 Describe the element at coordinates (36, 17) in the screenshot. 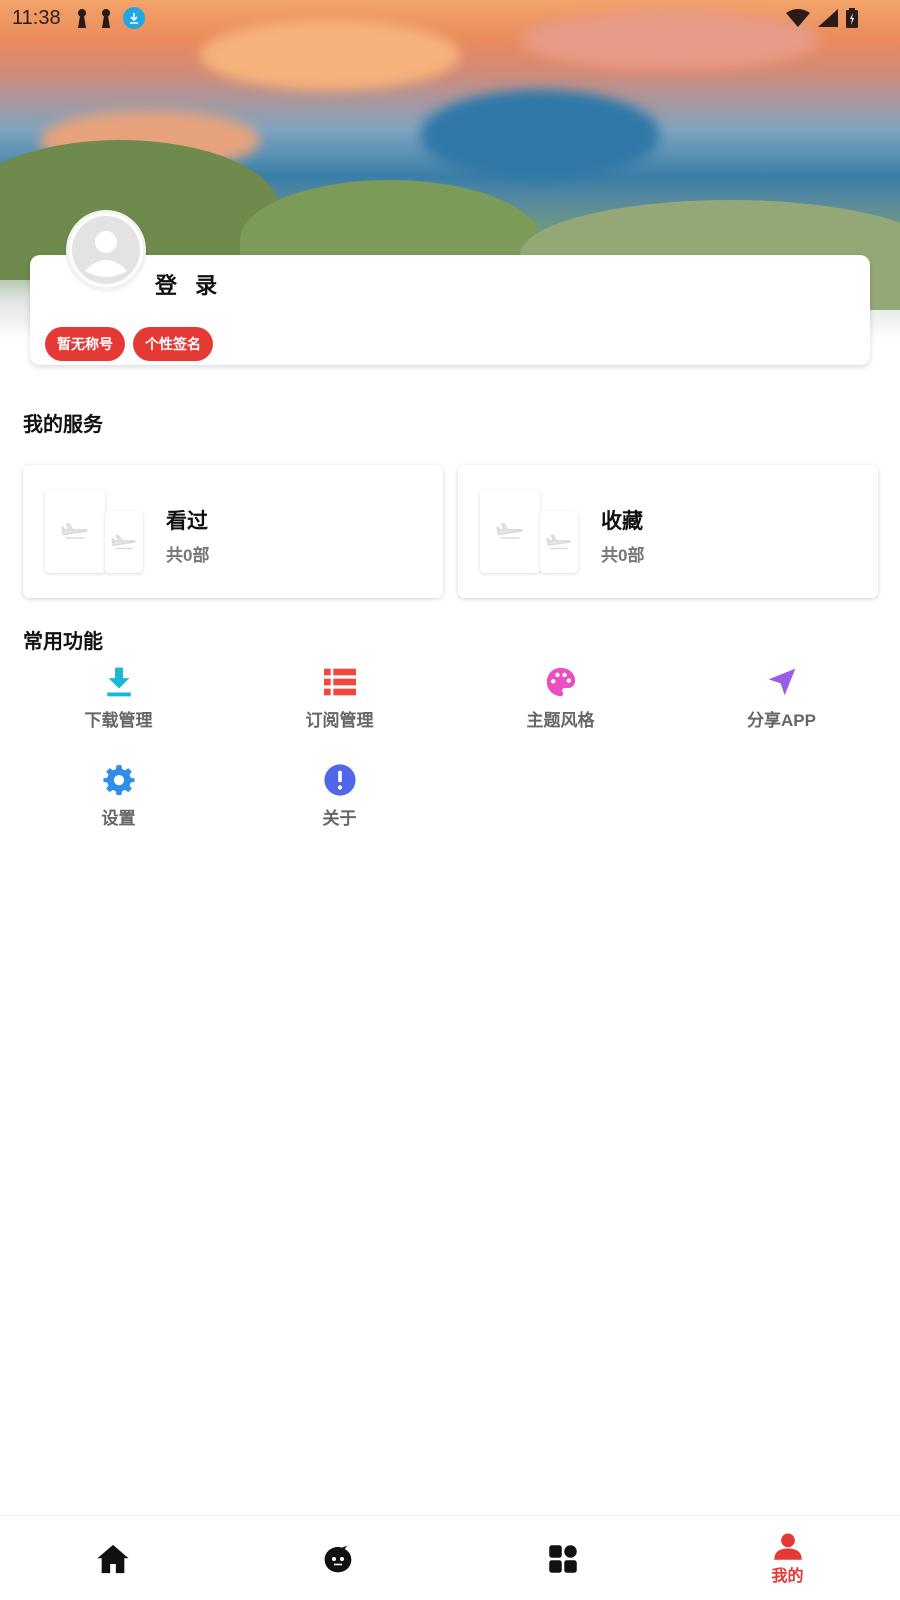

I see `status-time: 11:38` at that location.